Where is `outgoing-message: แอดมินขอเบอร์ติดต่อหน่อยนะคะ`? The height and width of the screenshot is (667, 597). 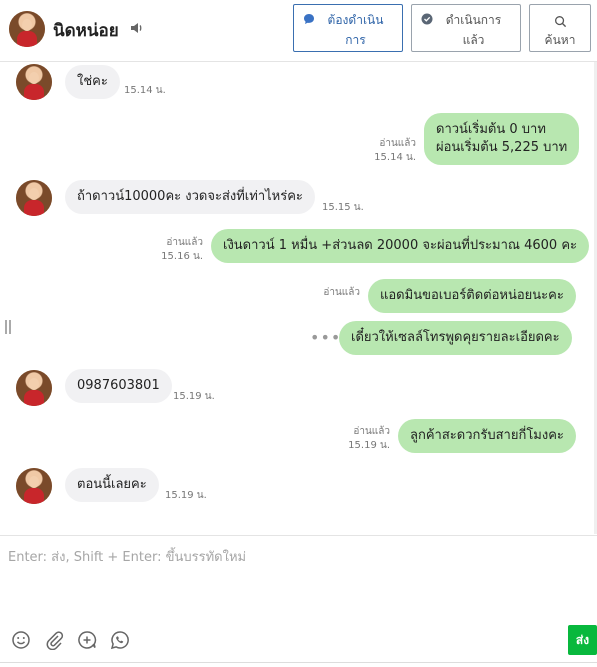
outgoing-message: แอดมินขอเบอร์ติดต่อหน่อยนะคะ is located at coordinates (472, 296).